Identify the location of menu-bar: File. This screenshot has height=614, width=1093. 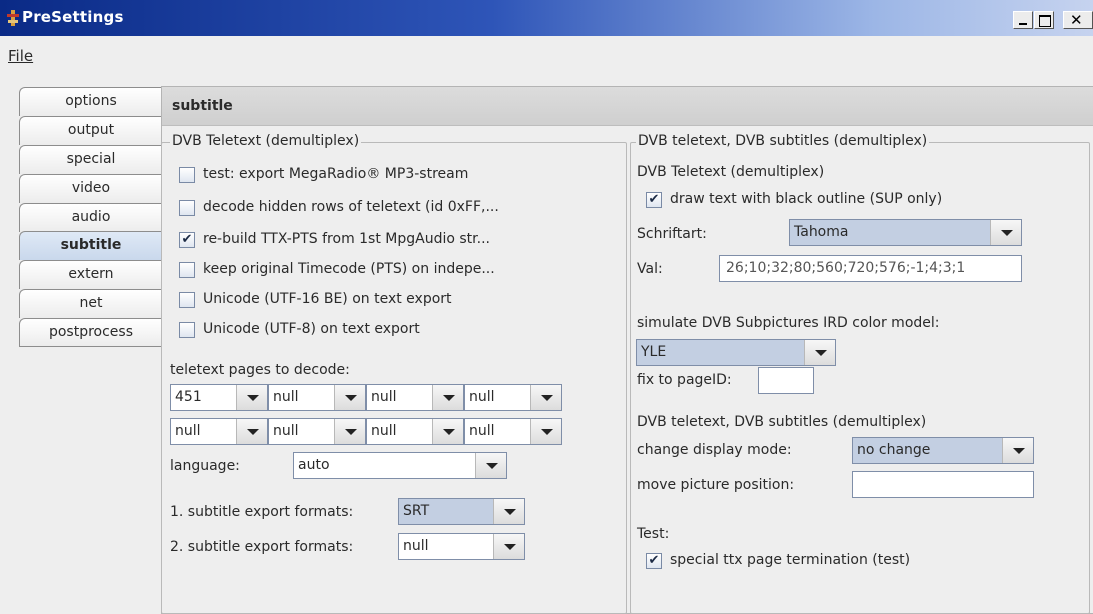
(546, 56).